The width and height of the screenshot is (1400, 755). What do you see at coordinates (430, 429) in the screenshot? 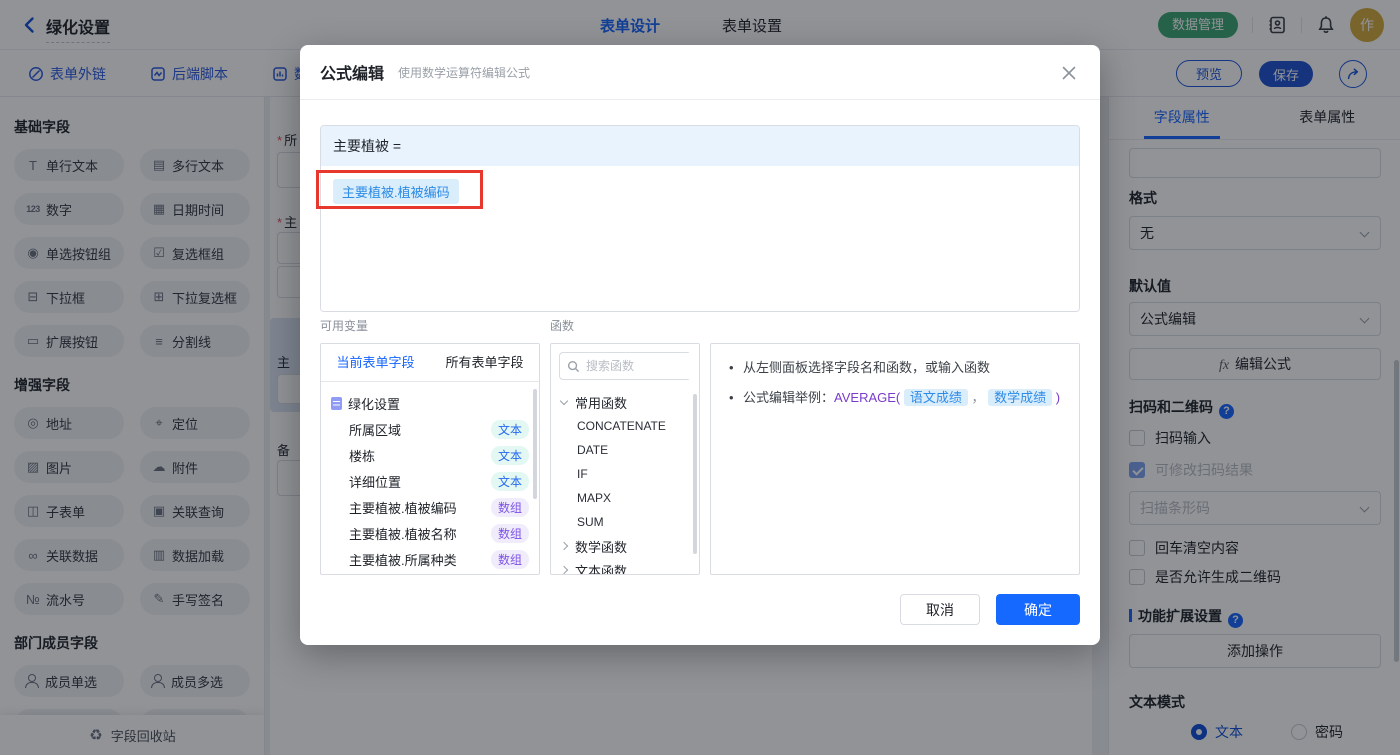
I see `variable-item: 所属区域 文本` at bounding box center [430, 429].